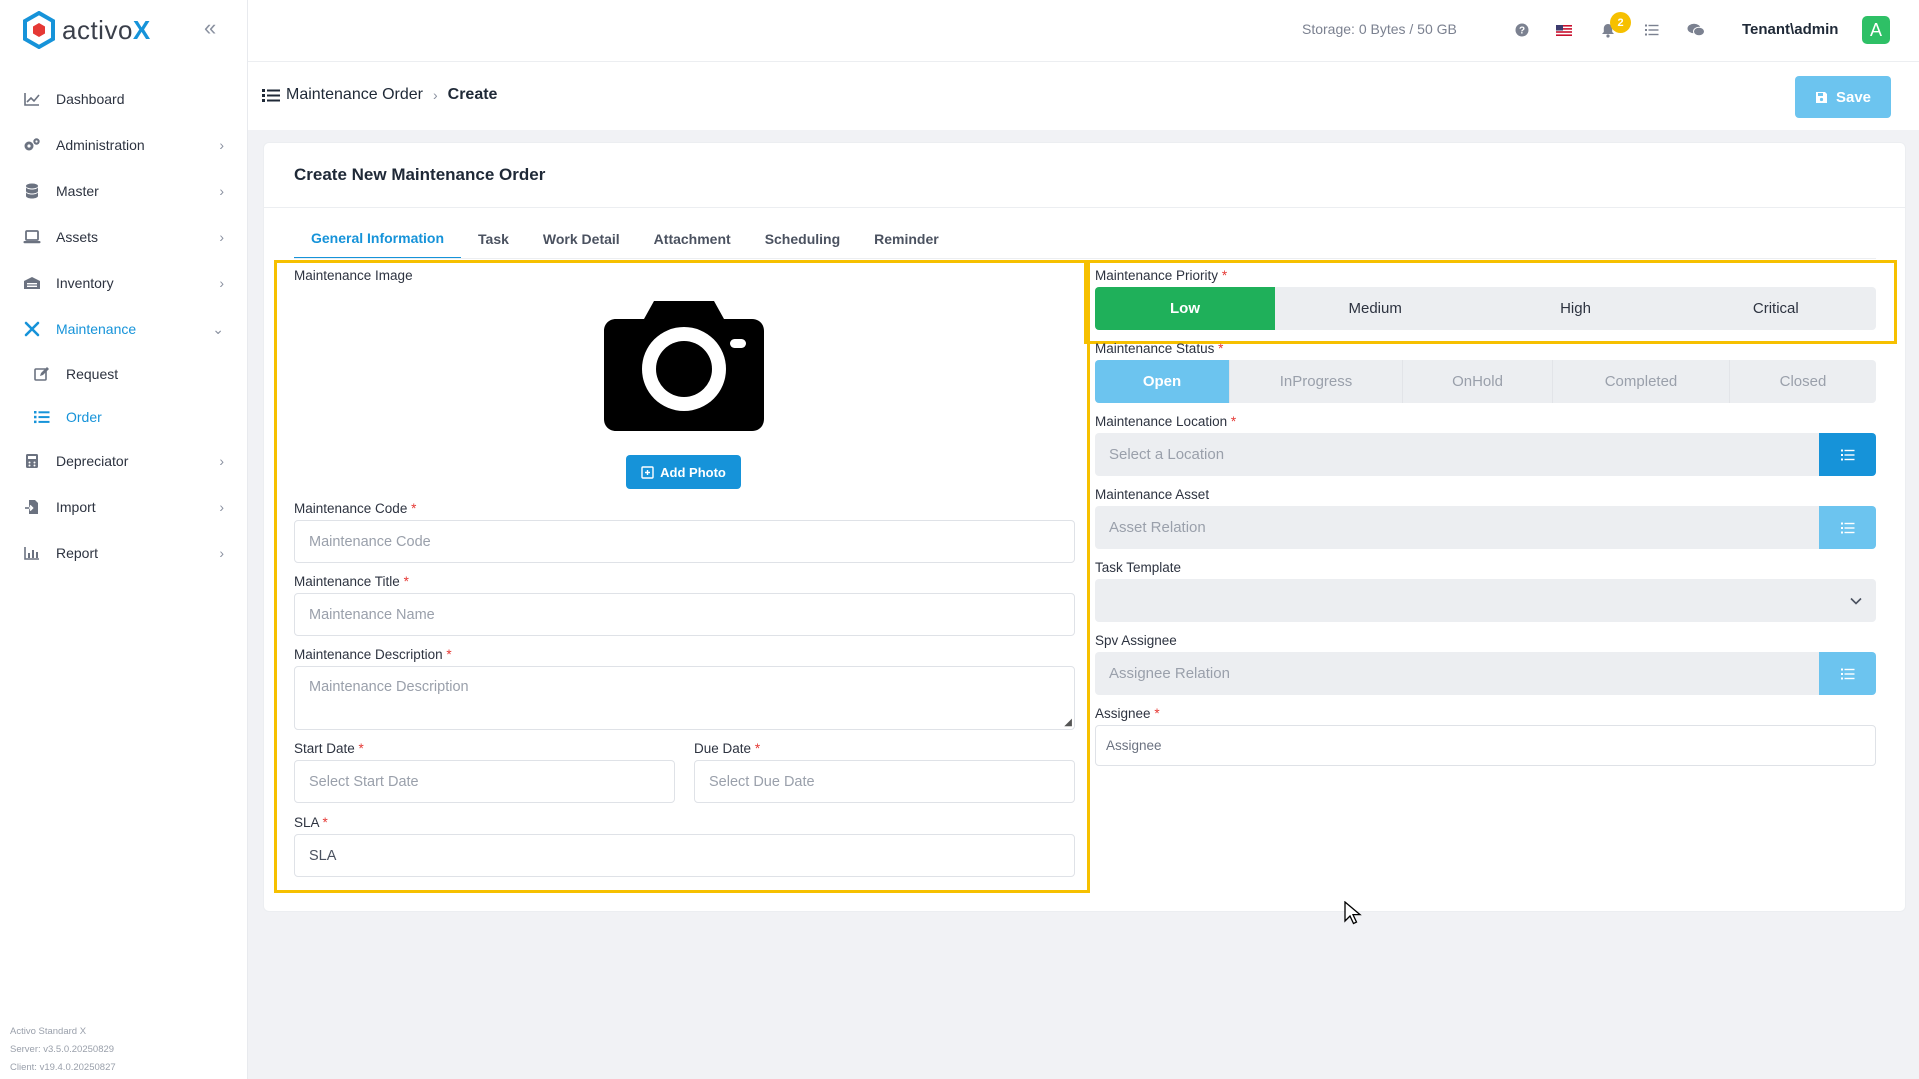 The image size is (1919, 1079). Describe the element at coordinates (124, 373) in the screenshot. I see `sidebar-subitem-request: Request` at that location.